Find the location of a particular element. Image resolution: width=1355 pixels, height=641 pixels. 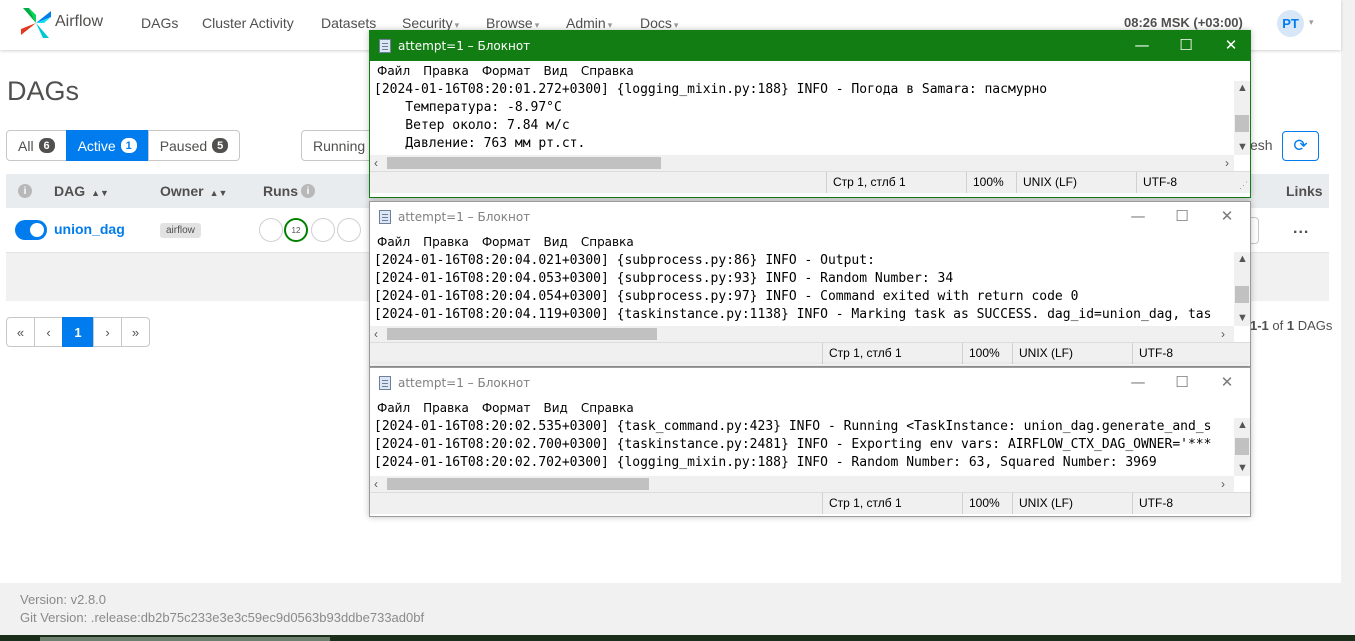

filter-all-button: All 6 is located at coordinates (36, 145).